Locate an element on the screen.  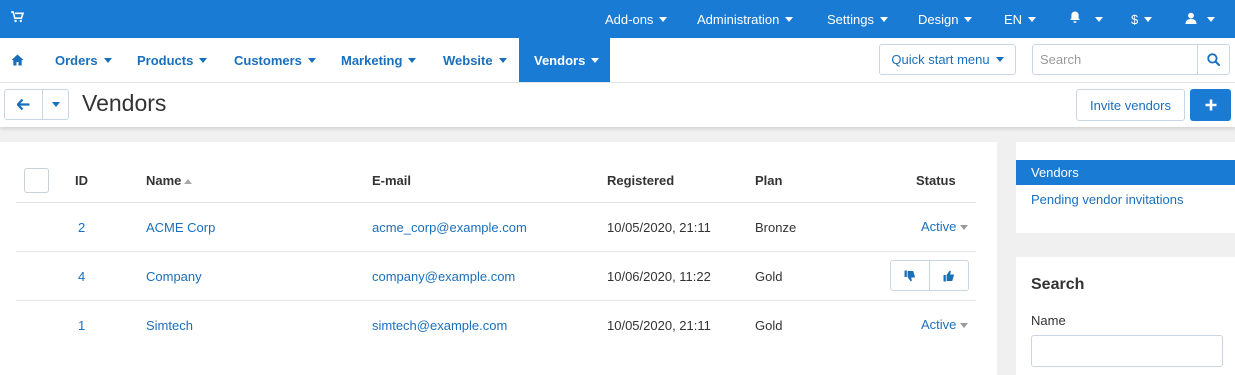
search-icon is located at coordinates (1213, 59).